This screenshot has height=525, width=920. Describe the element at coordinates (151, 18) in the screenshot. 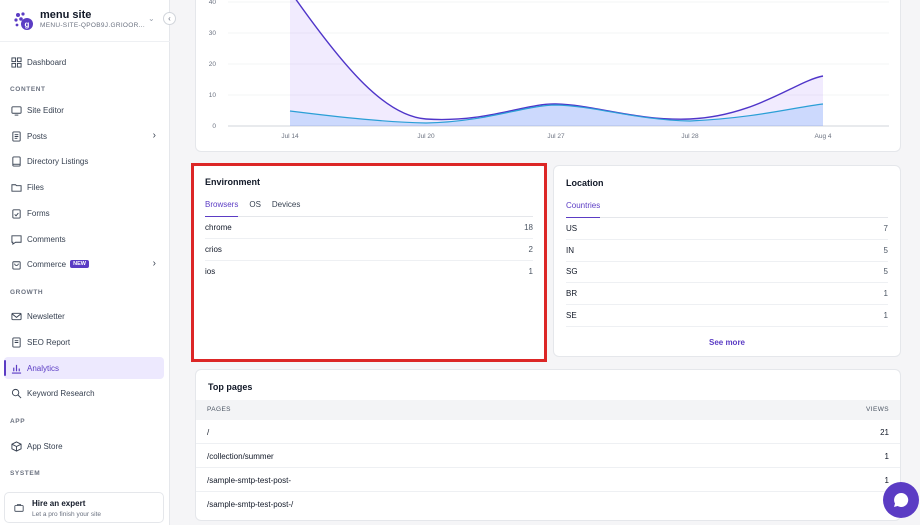

I see `site-switcher-chevron-icon: ⌄` at that location.